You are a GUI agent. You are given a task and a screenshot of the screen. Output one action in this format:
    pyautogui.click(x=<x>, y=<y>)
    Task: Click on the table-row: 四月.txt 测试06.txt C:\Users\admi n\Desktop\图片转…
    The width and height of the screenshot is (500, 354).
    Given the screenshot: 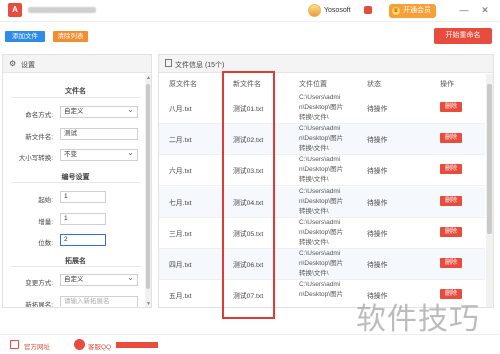 What is the action you would take?
    pyautogui.click(x=322, y=264)
    